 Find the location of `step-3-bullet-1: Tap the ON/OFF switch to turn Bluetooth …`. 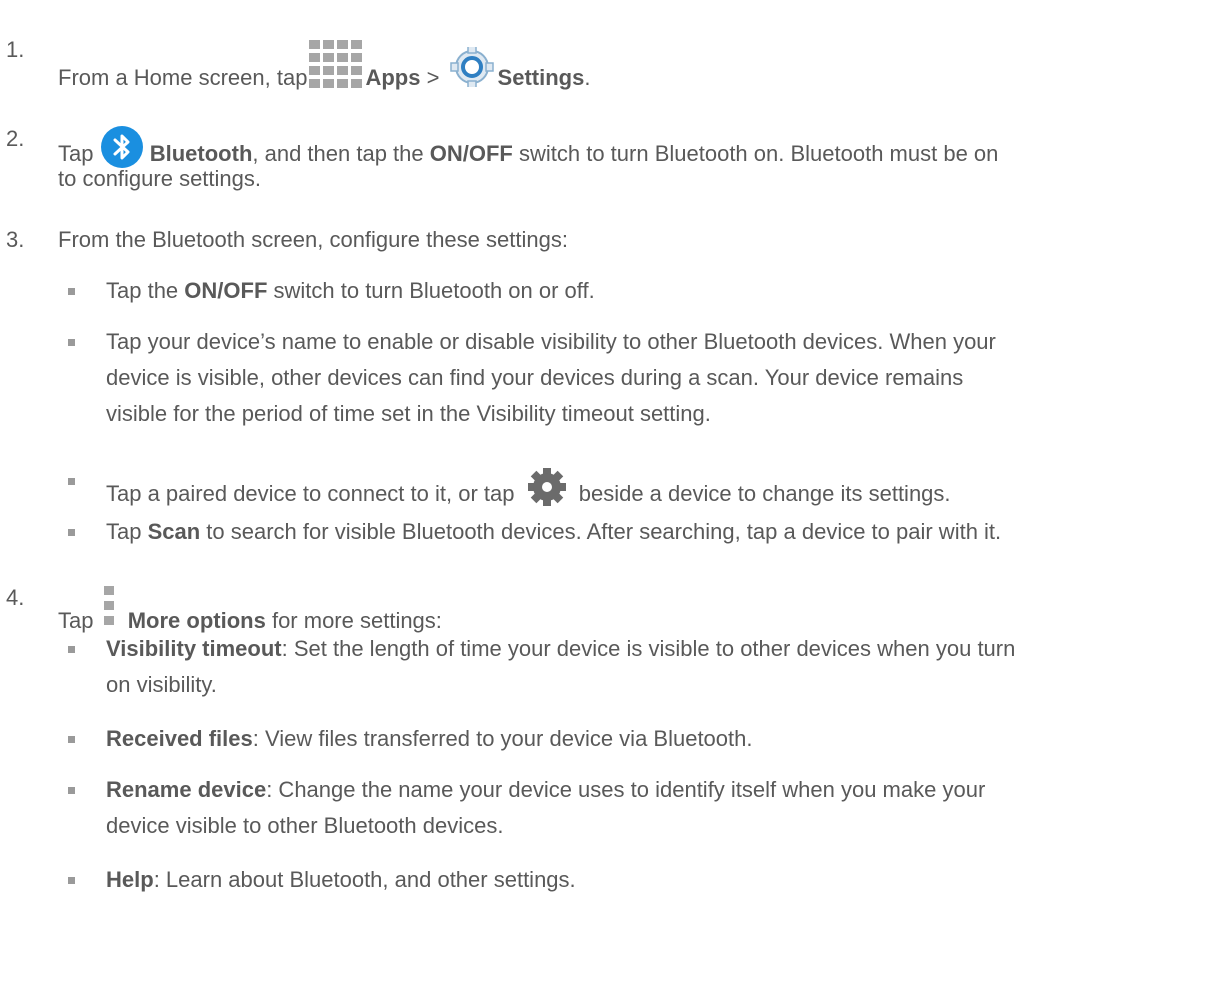

step-3-bullet-1: Tap the ON/OFF switch to turn Bluetooth … is located at coordinates (350, 291).